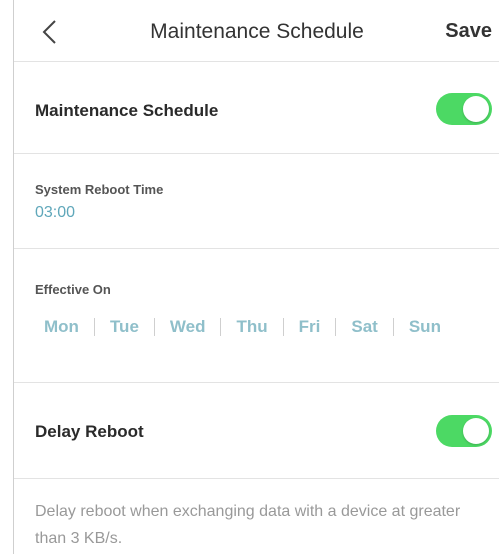 The height and width of the screenshot is (554, 499). I want to click on maintenance-schedule-toggle, so click(464, 109).